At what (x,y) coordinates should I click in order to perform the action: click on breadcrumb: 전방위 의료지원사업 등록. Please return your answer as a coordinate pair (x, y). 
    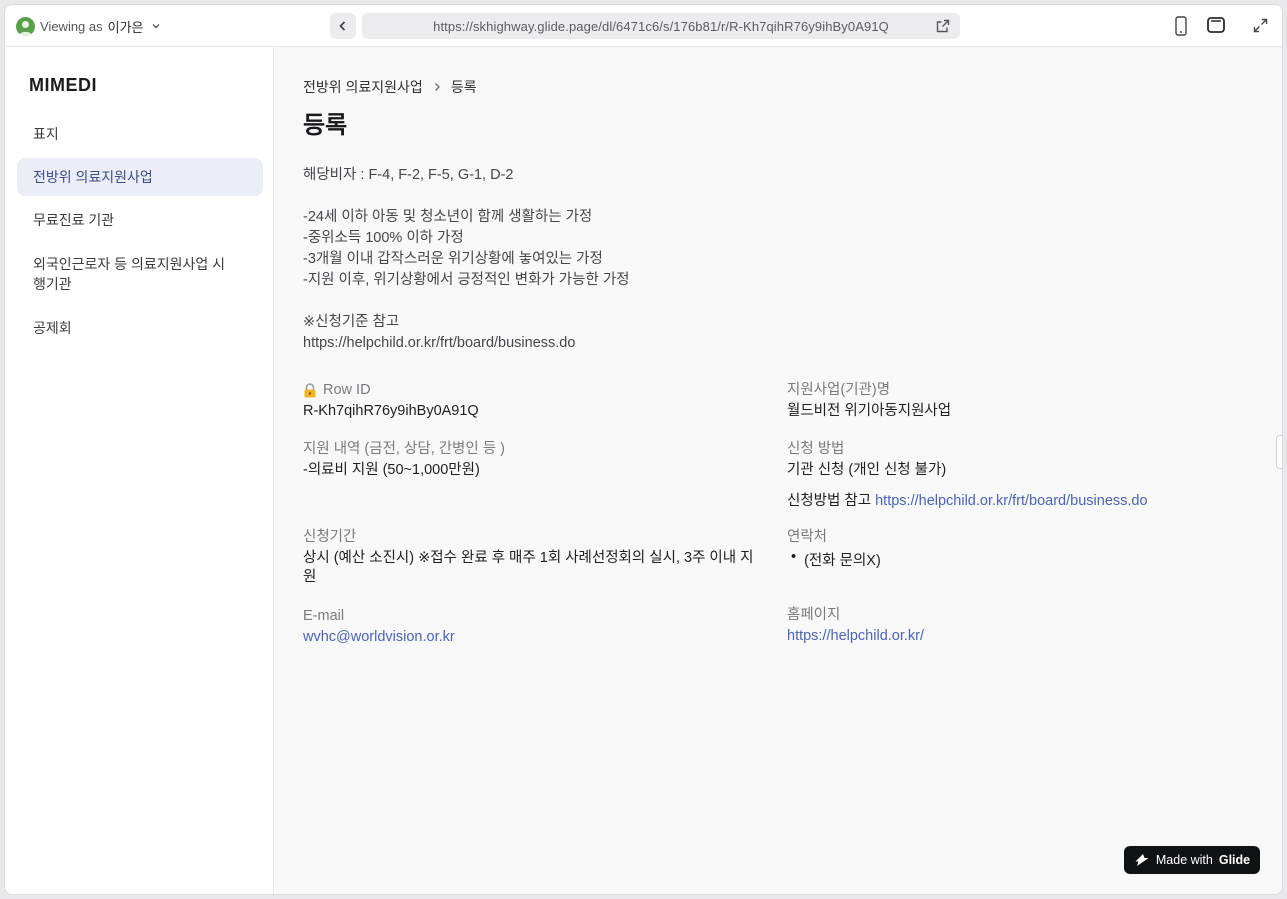
    Looking at the image, I should click on (390, 87).